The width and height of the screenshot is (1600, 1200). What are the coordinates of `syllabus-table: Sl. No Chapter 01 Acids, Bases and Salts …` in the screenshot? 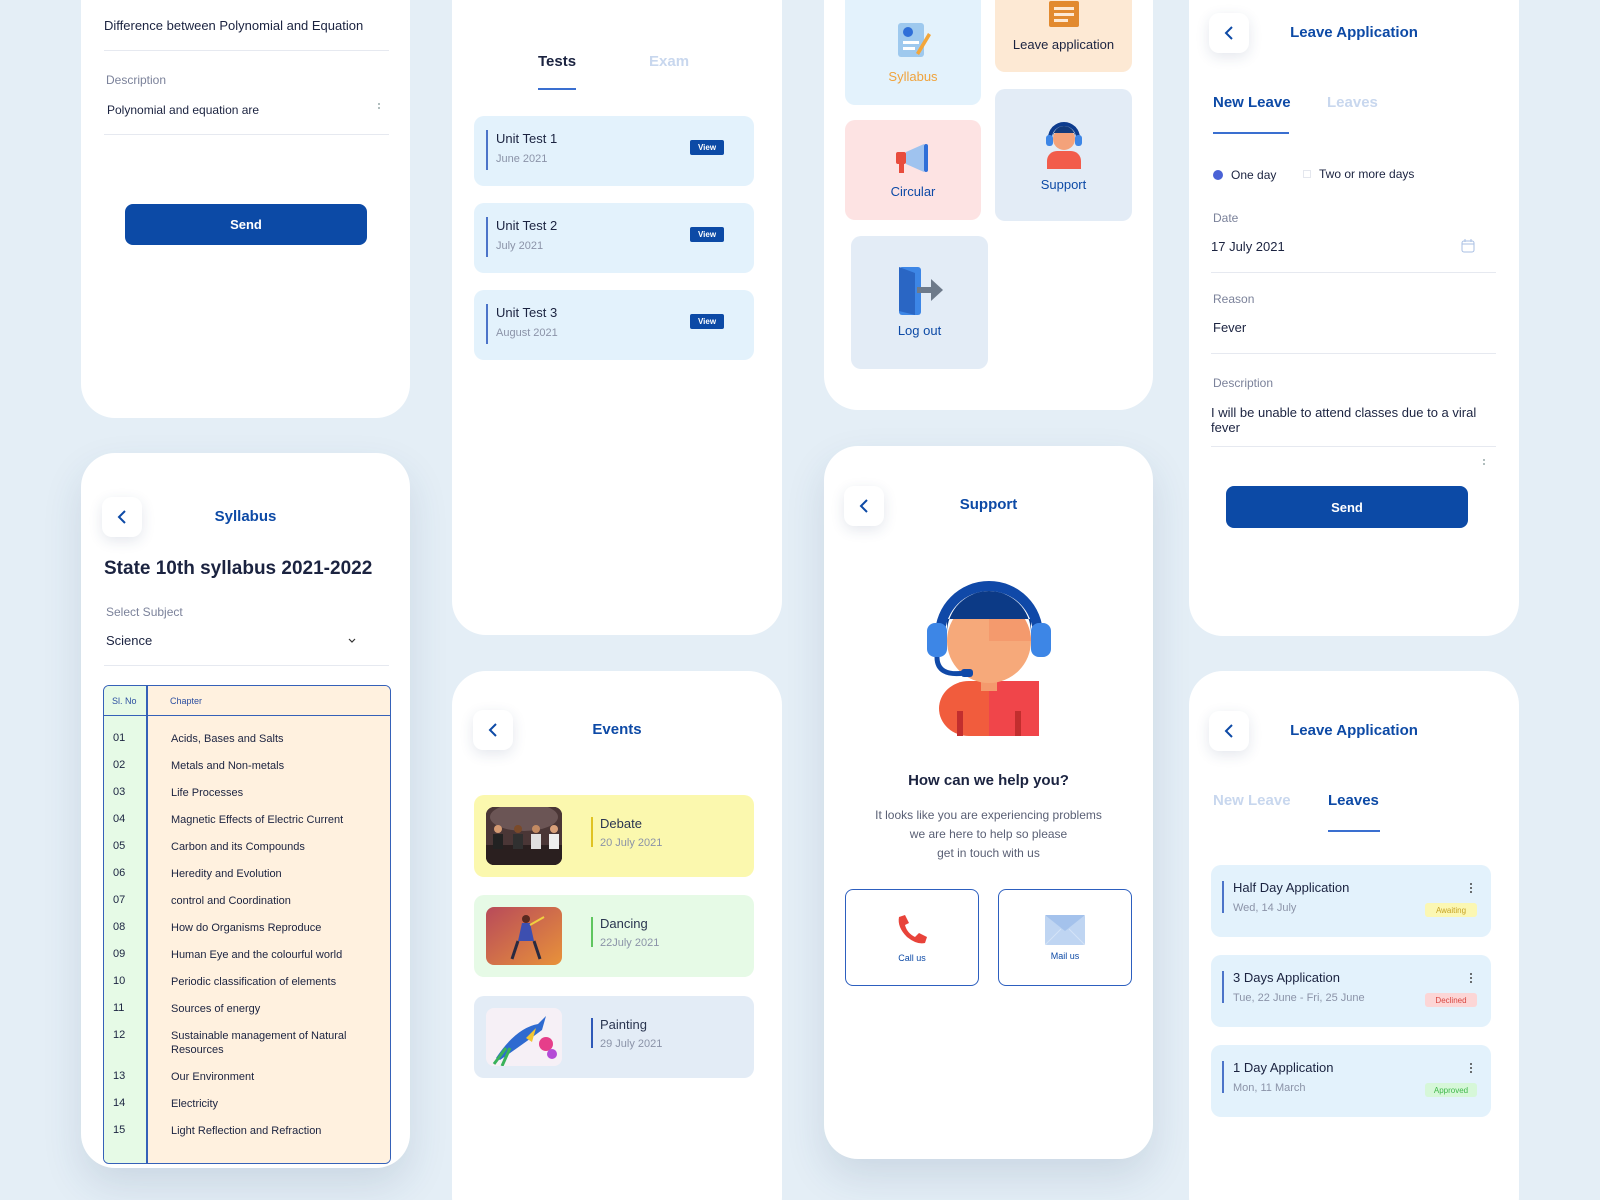 It's located at (247, 924).